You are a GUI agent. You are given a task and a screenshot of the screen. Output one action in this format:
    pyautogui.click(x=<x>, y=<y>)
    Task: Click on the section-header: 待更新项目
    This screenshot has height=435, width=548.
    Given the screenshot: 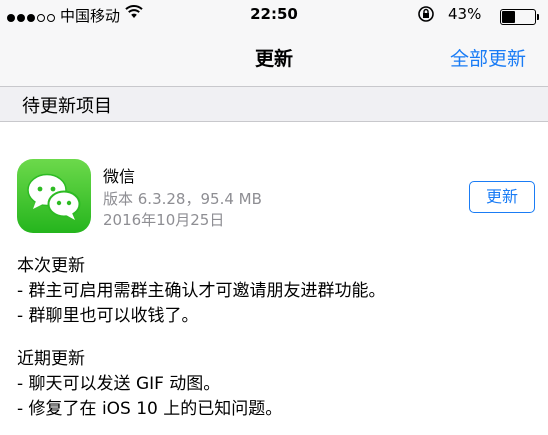 What is the action you would take?
    pyautogui.click(x=274, y=104)
    